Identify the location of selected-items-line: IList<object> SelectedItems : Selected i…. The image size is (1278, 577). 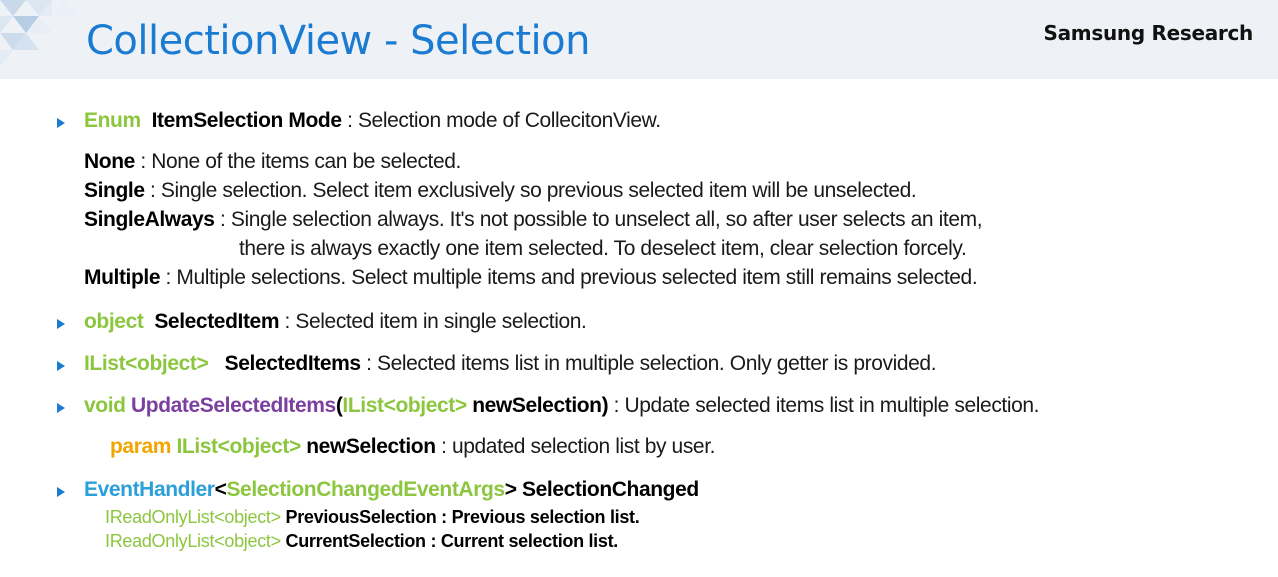
(510, 364).